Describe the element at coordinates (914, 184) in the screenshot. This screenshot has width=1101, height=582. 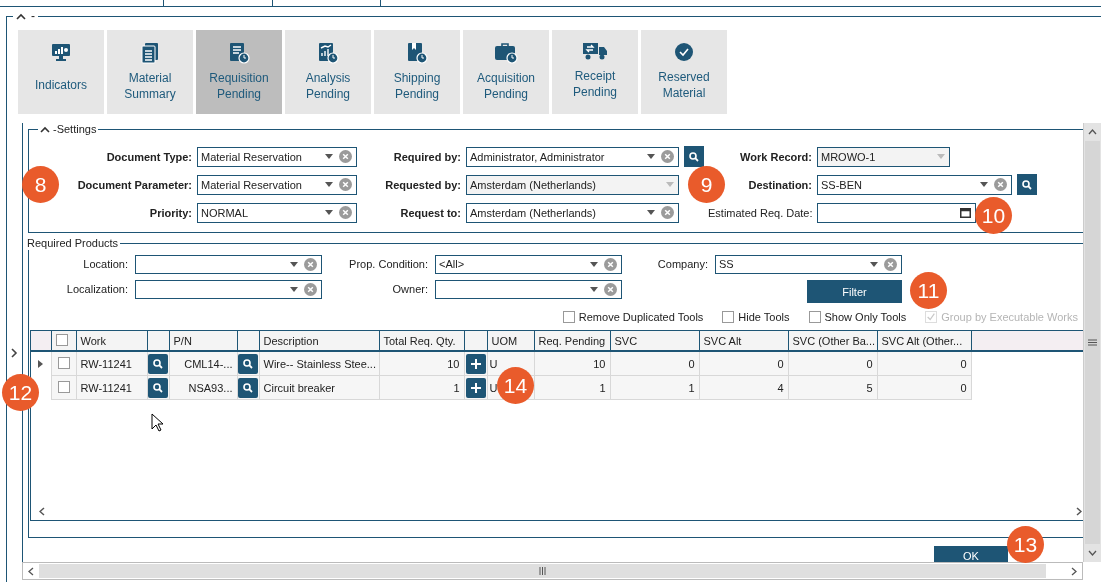
I see `dropdown-field: SS-BEN` at that location.